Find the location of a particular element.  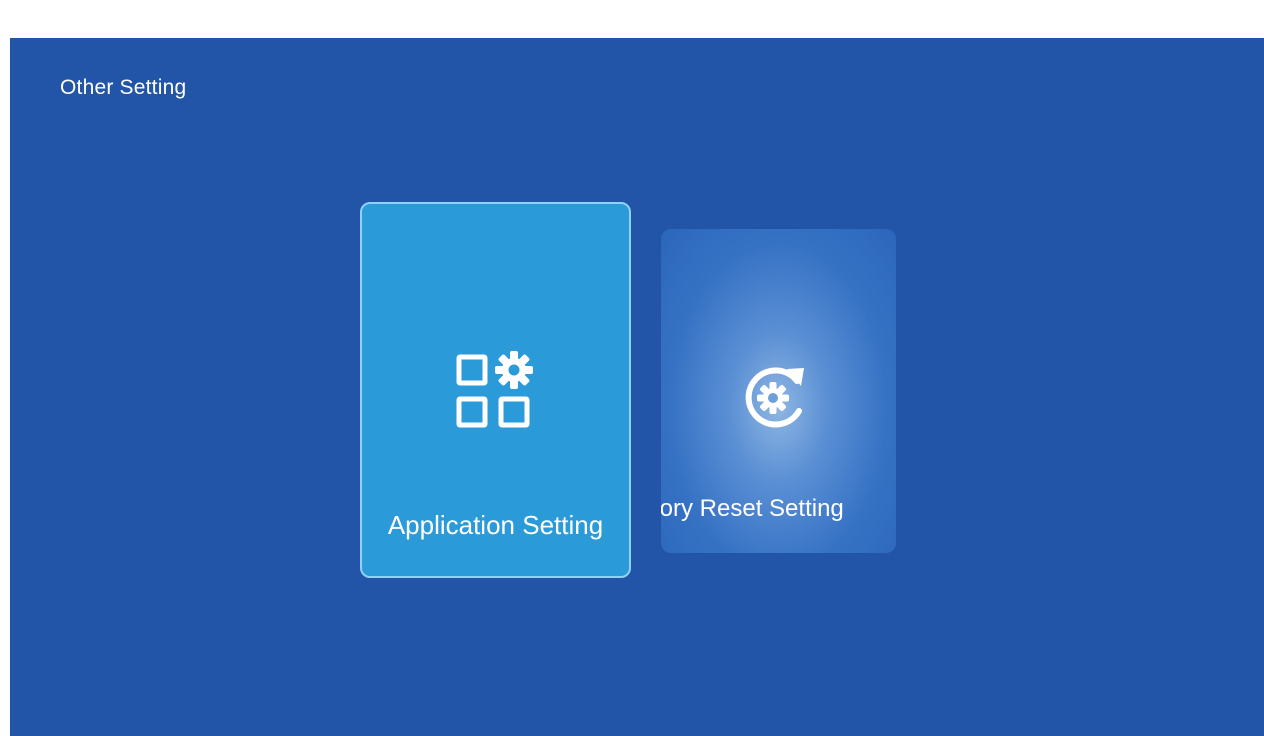

app-settings-icon is located at coordinates (494, 389).